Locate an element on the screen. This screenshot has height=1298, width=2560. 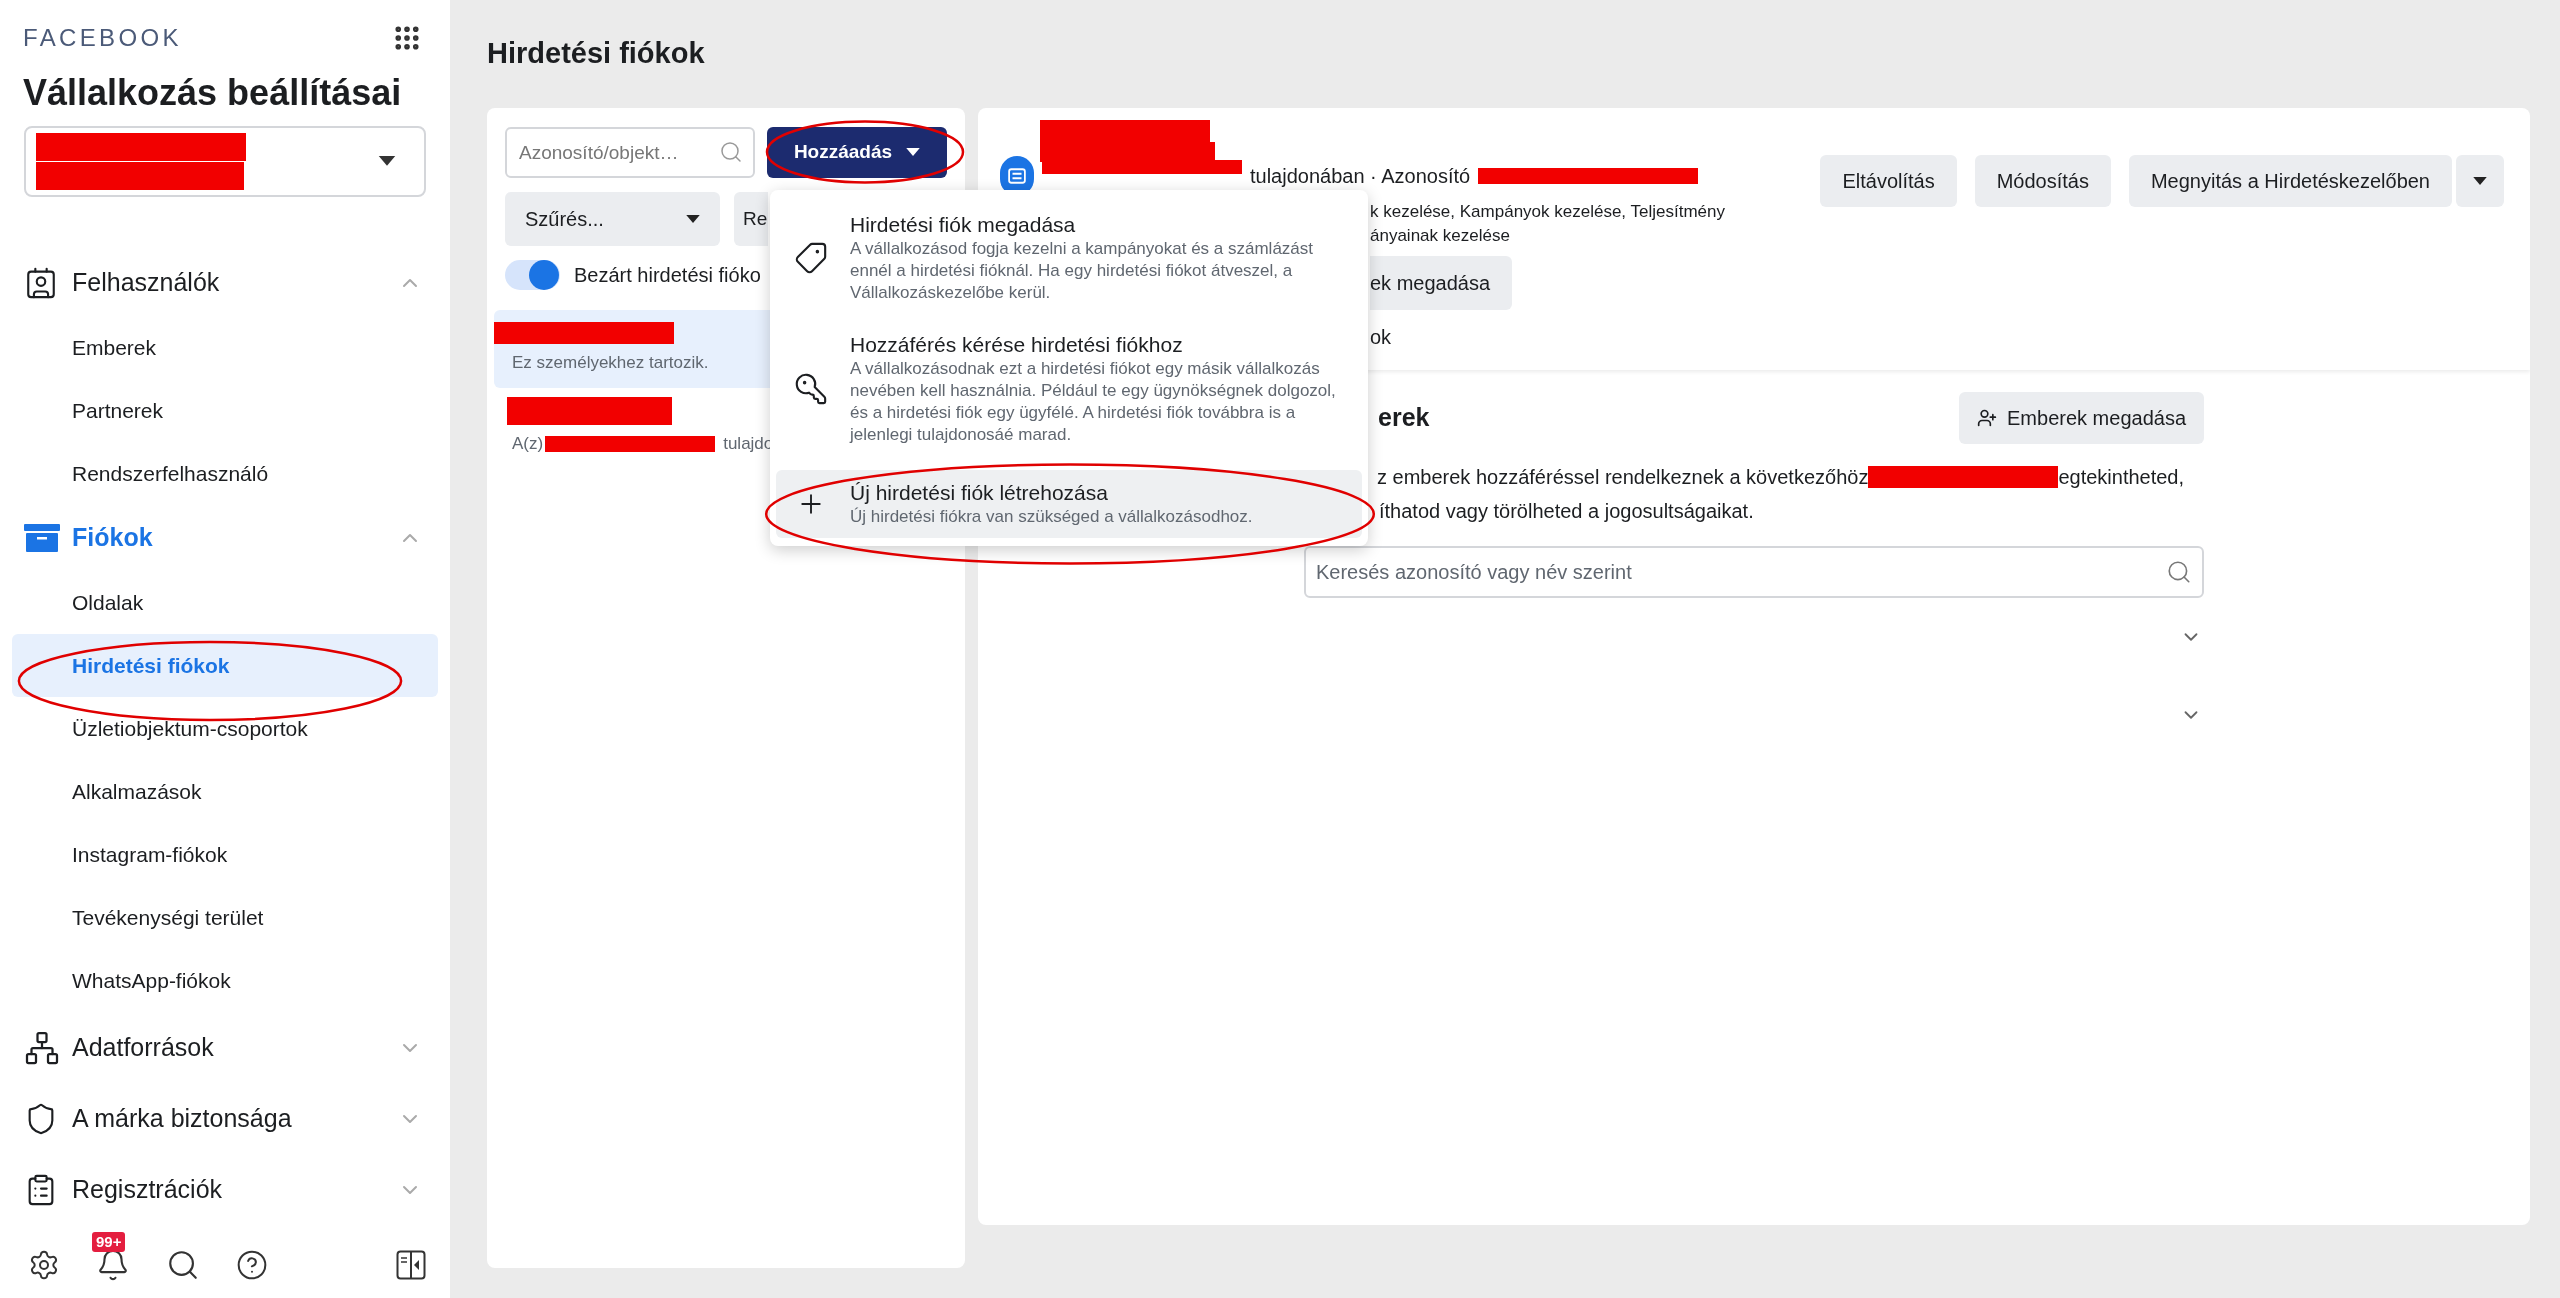
action-button: Módosítás is located at coordinates (2042, 181).